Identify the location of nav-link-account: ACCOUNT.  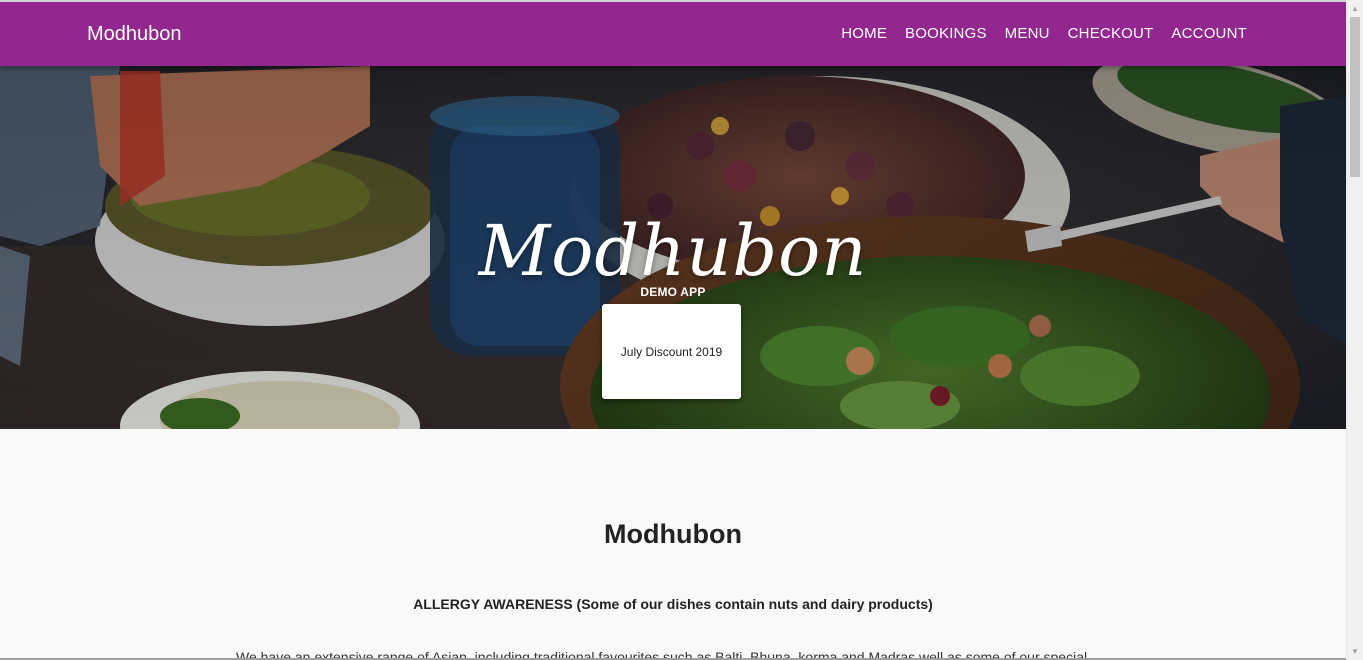
(1200, 34).